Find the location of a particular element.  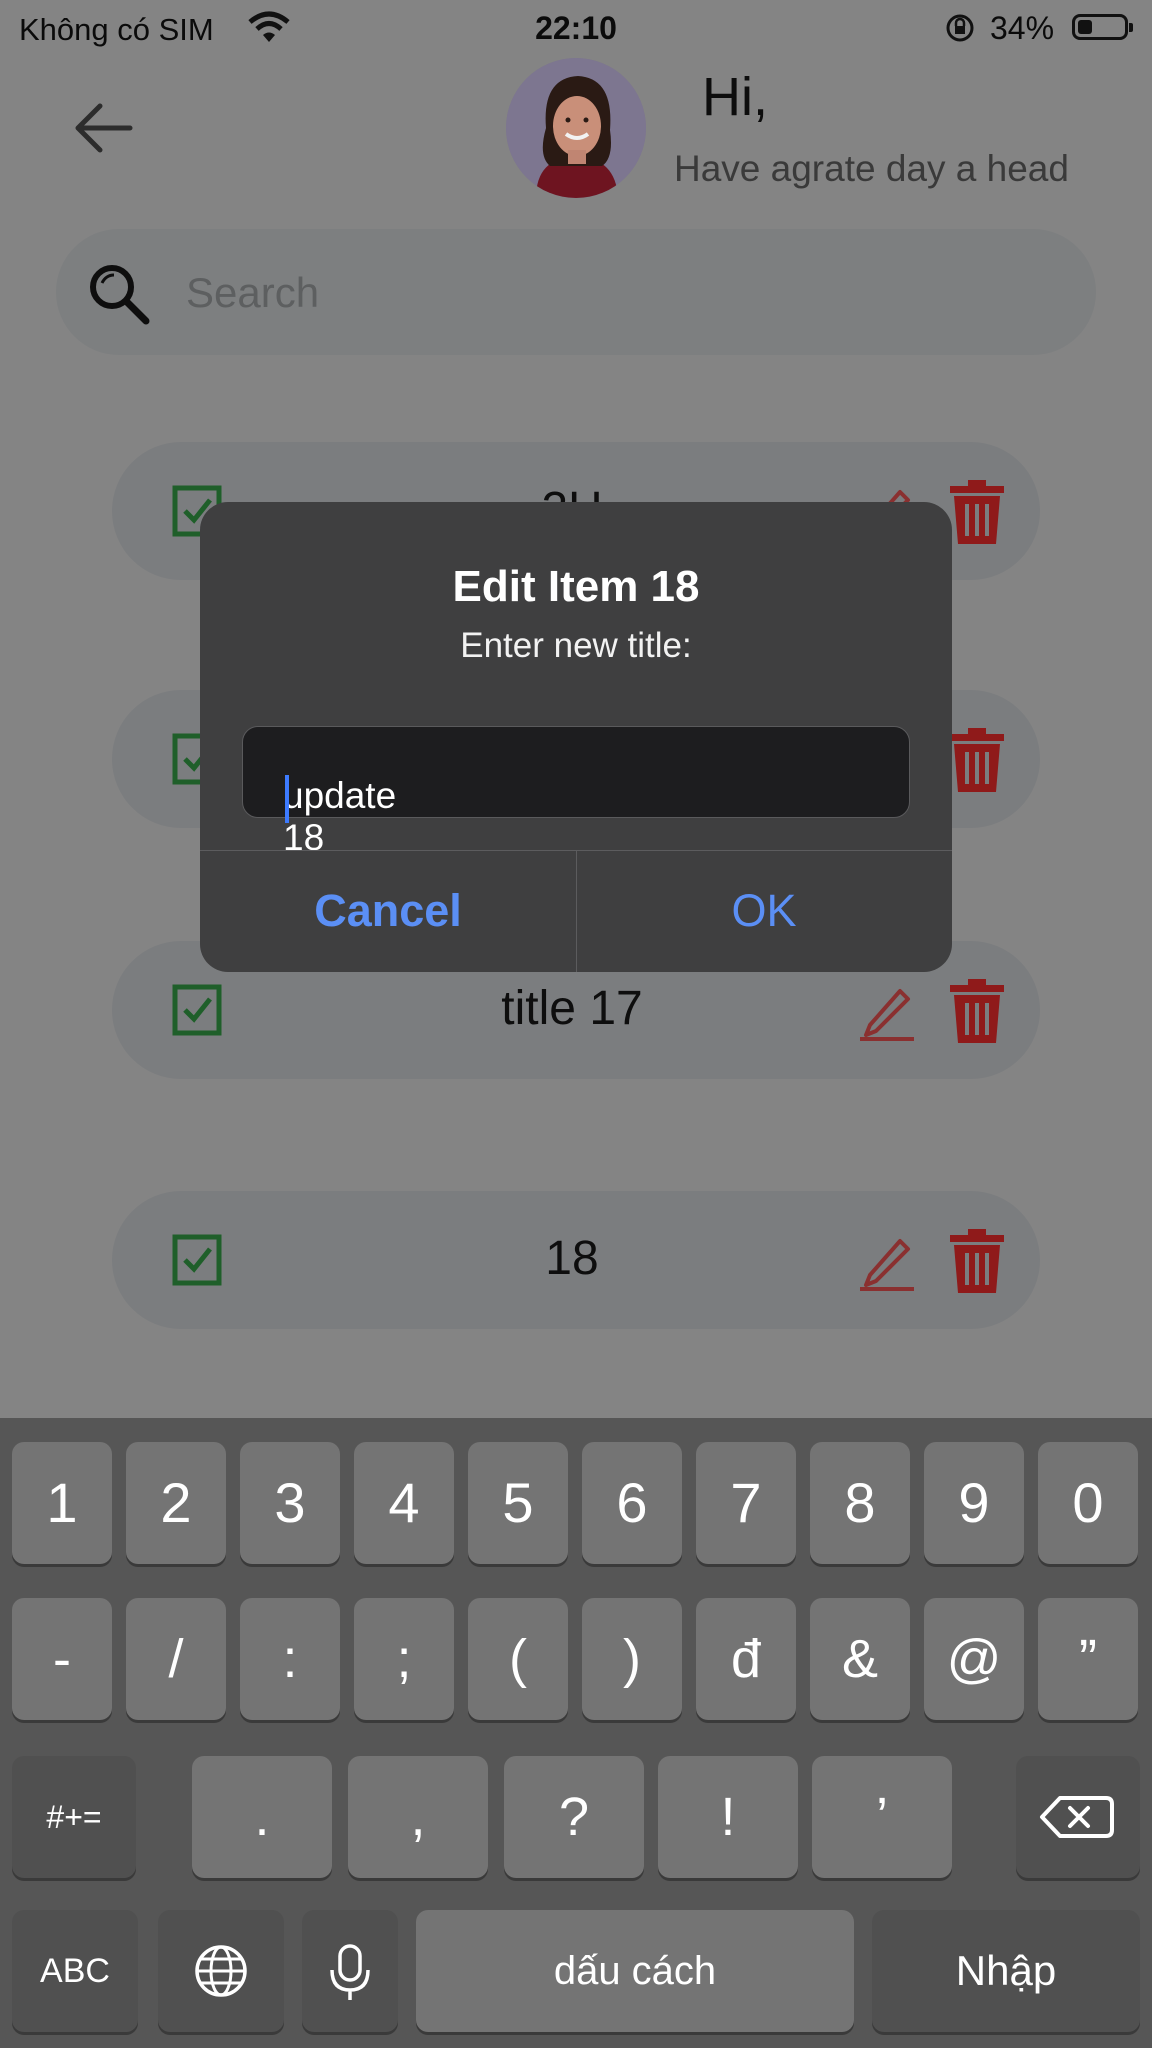

key-dictation is located at coordinates (350, 1971).